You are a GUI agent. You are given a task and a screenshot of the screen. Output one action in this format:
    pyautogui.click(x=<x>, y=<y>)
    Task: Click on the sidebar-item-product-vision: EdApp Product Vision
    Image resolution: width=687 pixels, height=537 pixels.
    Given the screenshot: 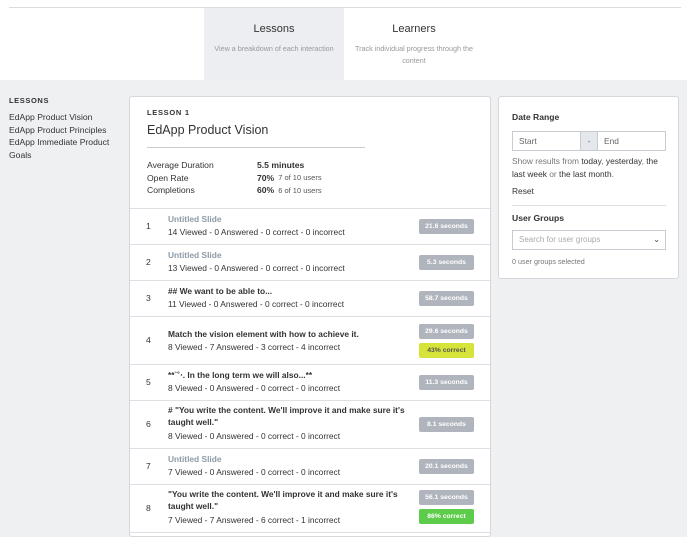 What is the action you would take?
    pyautogui.click(x=66, y=117)
    